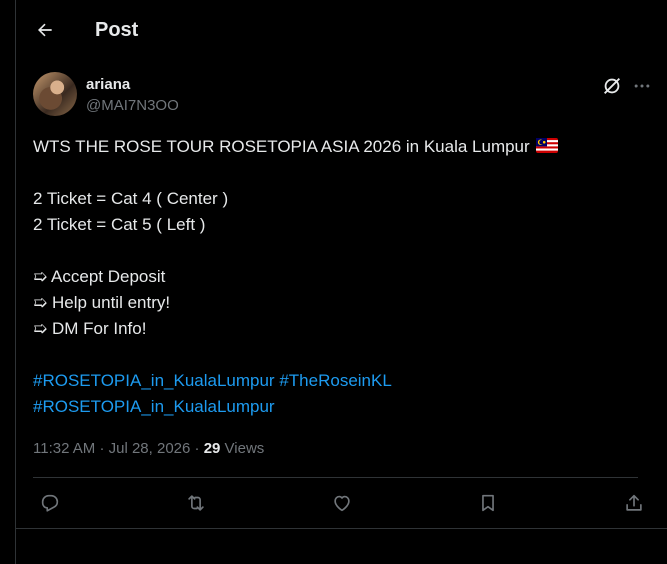 This screenshot has height=564, width=667. What do you see at coordinates (335, 380) in the screenshot?
I see `hashtag-link: #TheRoseinKL` at bounding box center [335, 380].